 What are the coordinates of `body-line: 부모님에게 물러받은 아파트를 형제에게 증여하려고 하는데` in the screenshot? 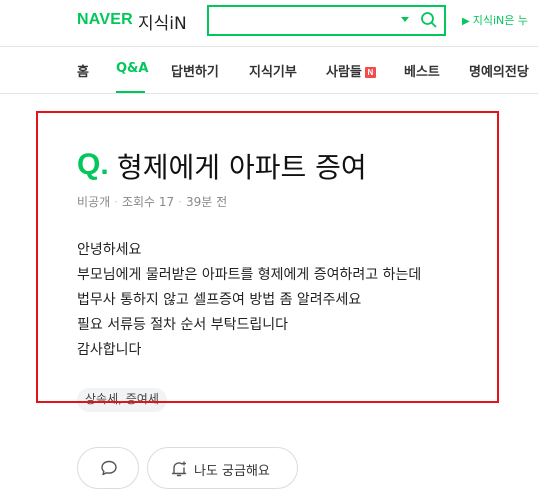 It's located at (249, 275).